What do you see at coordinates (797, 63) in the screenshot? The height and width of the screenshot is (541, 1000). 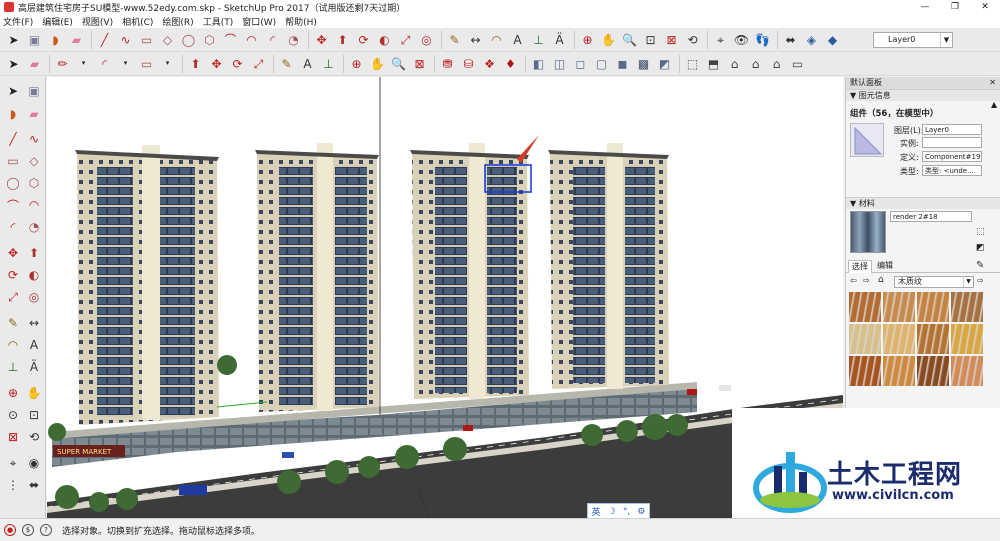 I see `left-view-icon: ▭` at bounding box center [797, 63].